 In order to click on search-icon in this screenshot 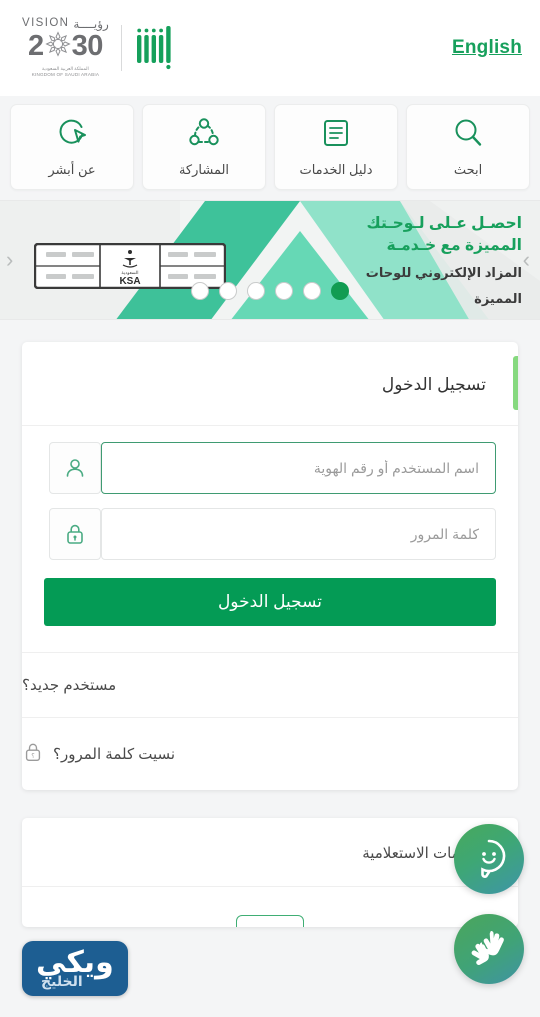, I will do `click(468, 135)`.